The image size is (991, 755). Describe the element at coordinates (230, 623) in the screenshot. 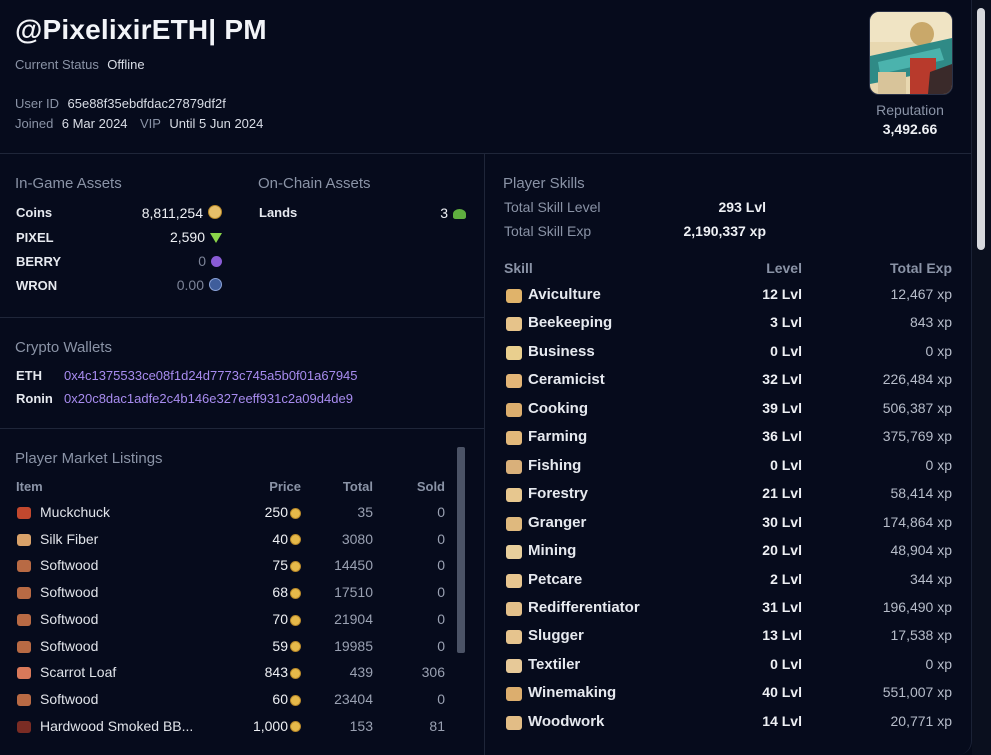

I see `market-row: Softwood 70 21904 0` at that location.